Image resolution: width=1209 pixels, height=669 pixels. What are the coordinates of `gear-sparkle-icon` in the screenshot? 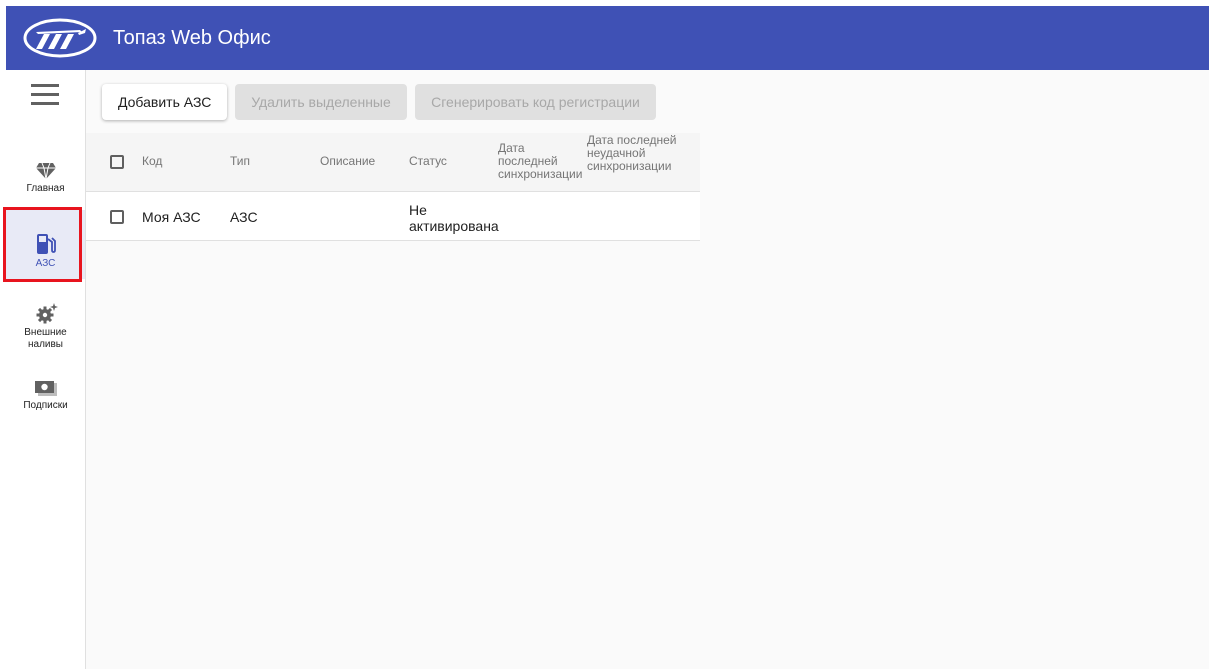 It's located at (47, 313).